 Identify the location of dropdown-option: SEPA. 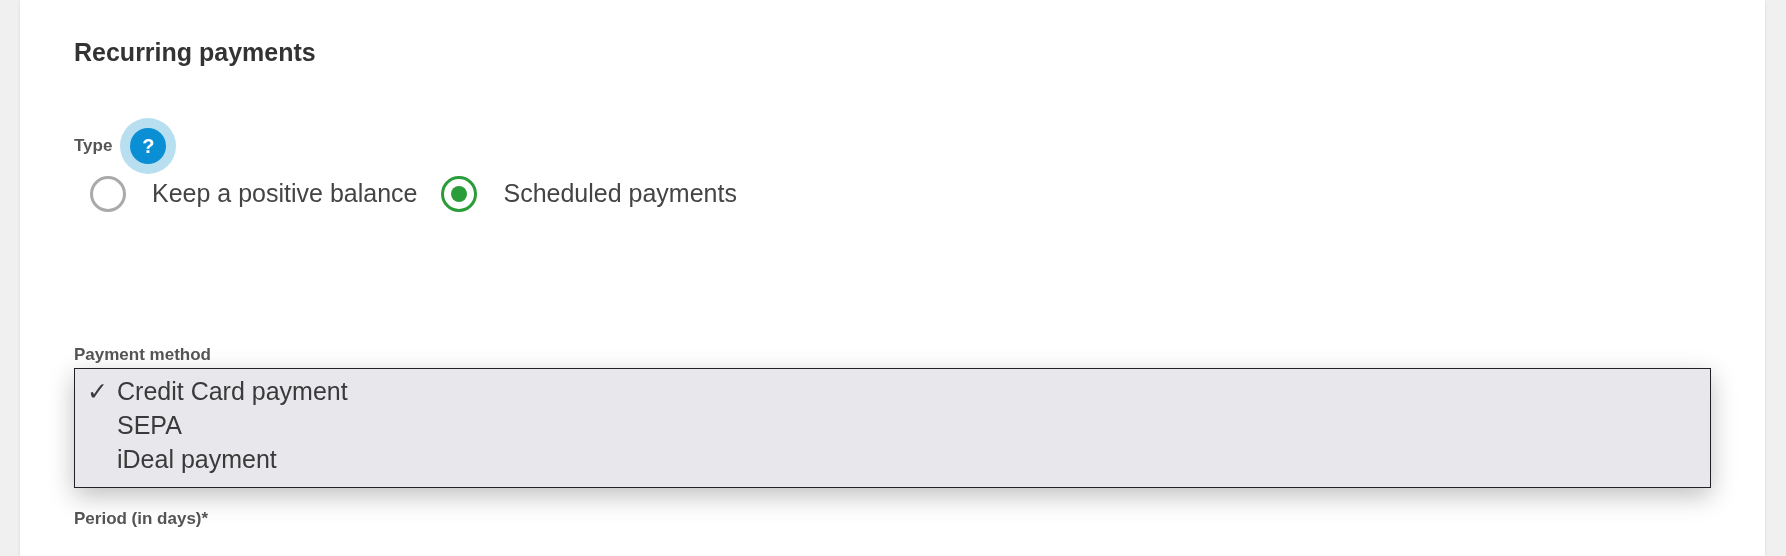
(892, 426).